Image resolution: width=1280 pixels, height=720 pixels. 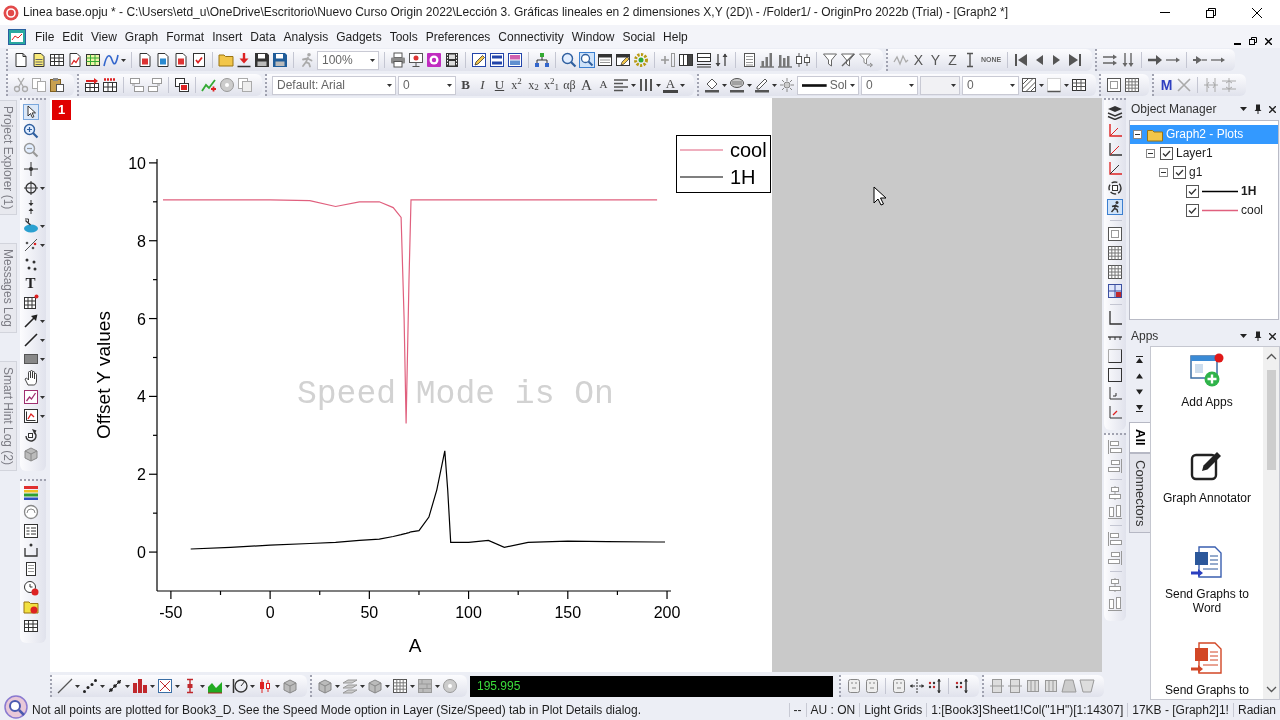 I want to click on slides-export-icon, so click(x=1207, y=658).